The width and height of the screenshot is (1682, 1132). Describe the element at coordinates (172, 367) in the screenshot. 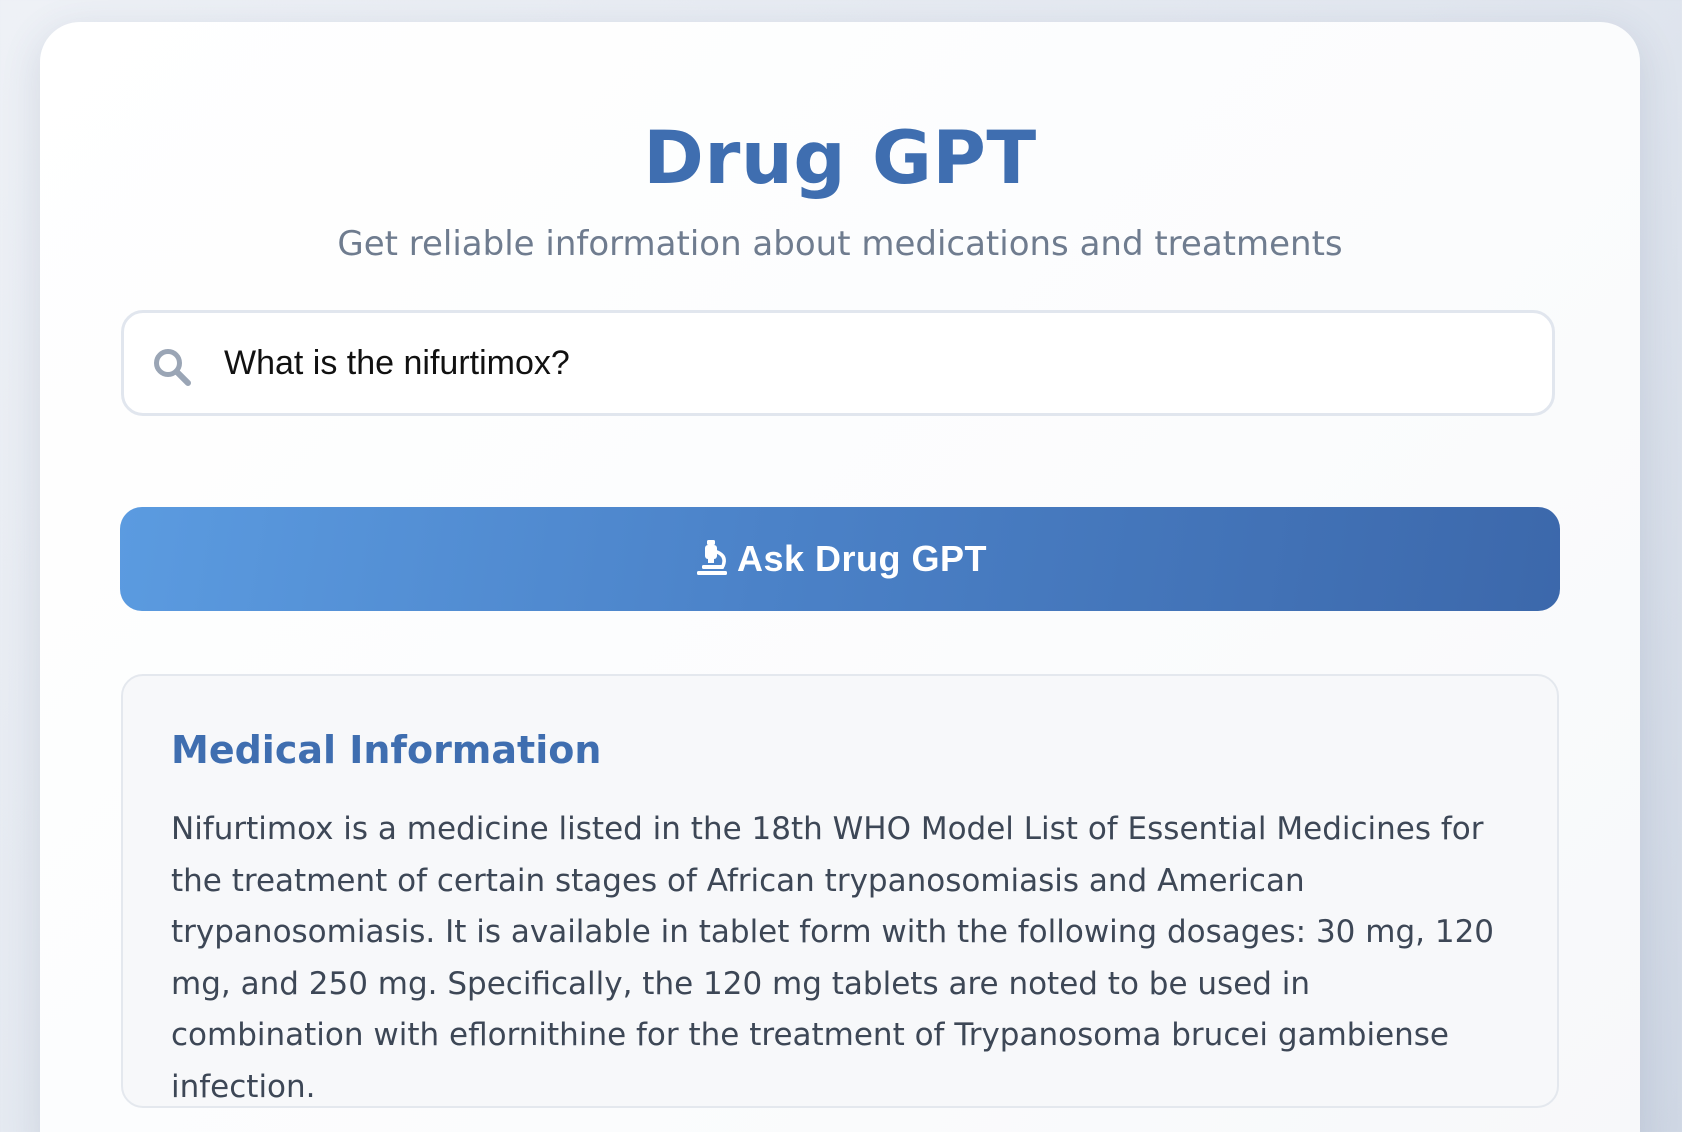

I see `search-icon` at that location.